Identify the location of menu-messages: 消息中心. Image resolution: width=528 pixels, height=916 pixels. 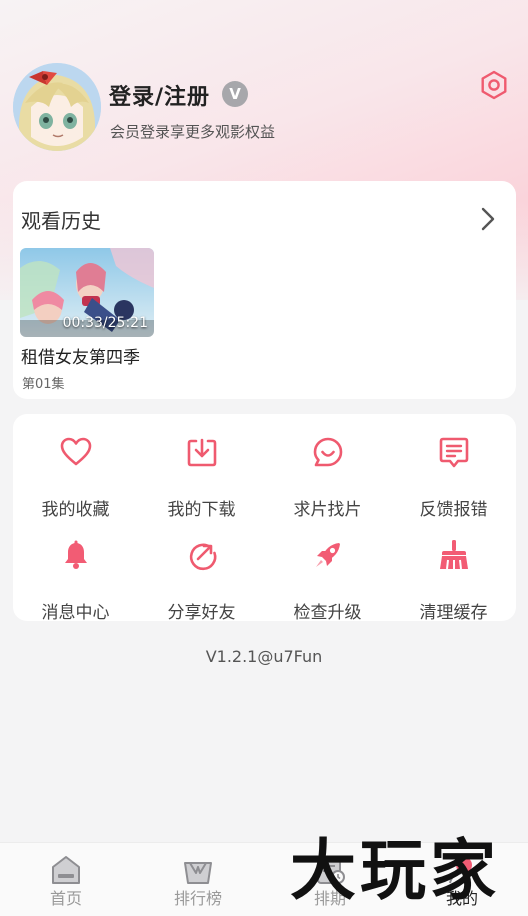
(75, 581).